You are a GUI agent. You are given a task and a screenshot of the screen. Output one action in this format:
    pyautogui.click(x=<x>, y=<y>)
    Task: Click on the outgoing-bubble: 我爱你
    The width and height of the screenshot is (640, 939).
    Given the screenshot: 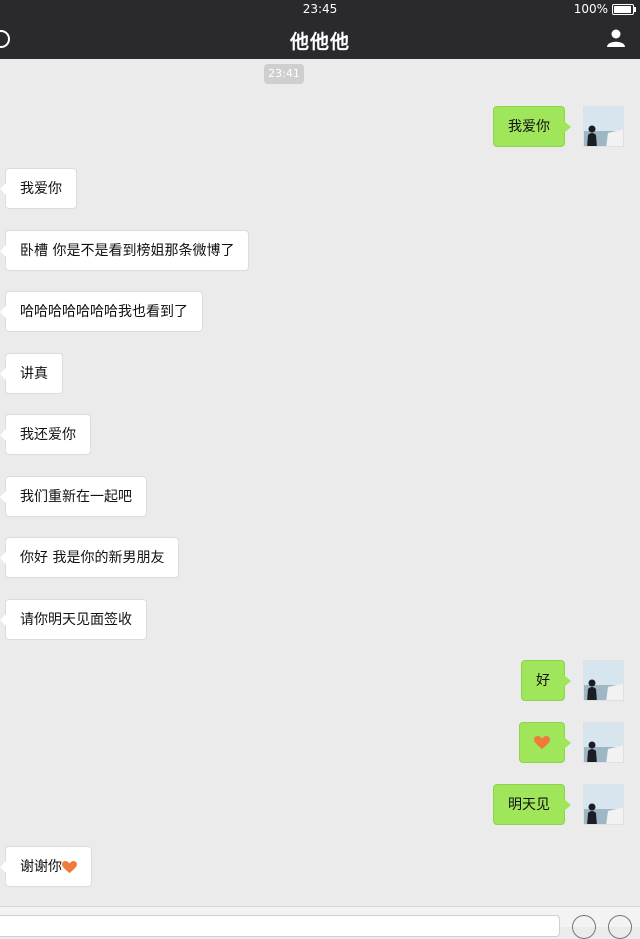 What is the action you would take?
    pyautogui.click(x=532, y=126)
    